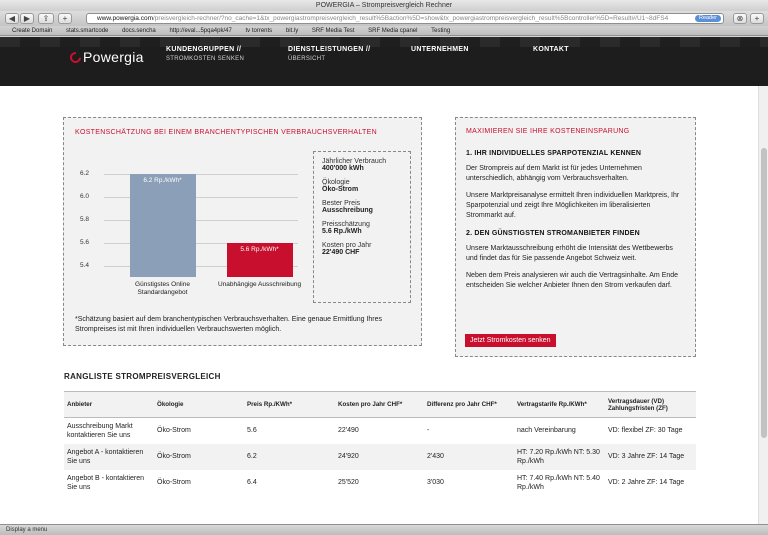 This screenshot has width=768, height=535. Describe the element at coordinates (204, 49) in the screenshot. I see `nav-main-label: KUNDENGRUPPEN //` at that location.